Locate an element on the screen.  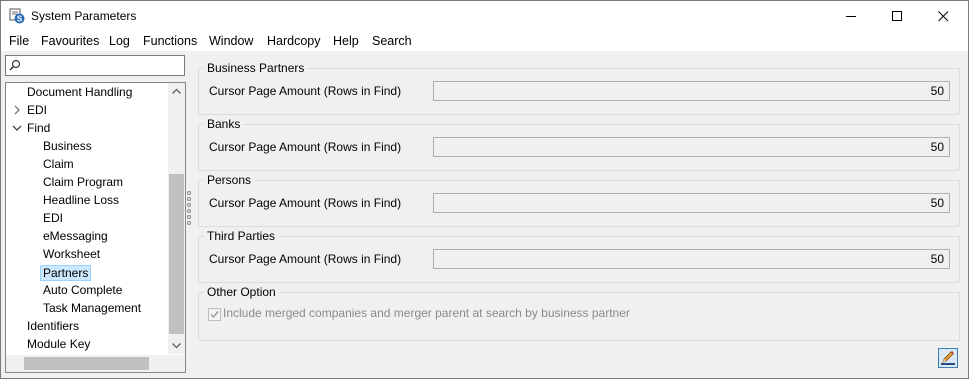
group-title: Other Option is located at coordinates (241, 292).